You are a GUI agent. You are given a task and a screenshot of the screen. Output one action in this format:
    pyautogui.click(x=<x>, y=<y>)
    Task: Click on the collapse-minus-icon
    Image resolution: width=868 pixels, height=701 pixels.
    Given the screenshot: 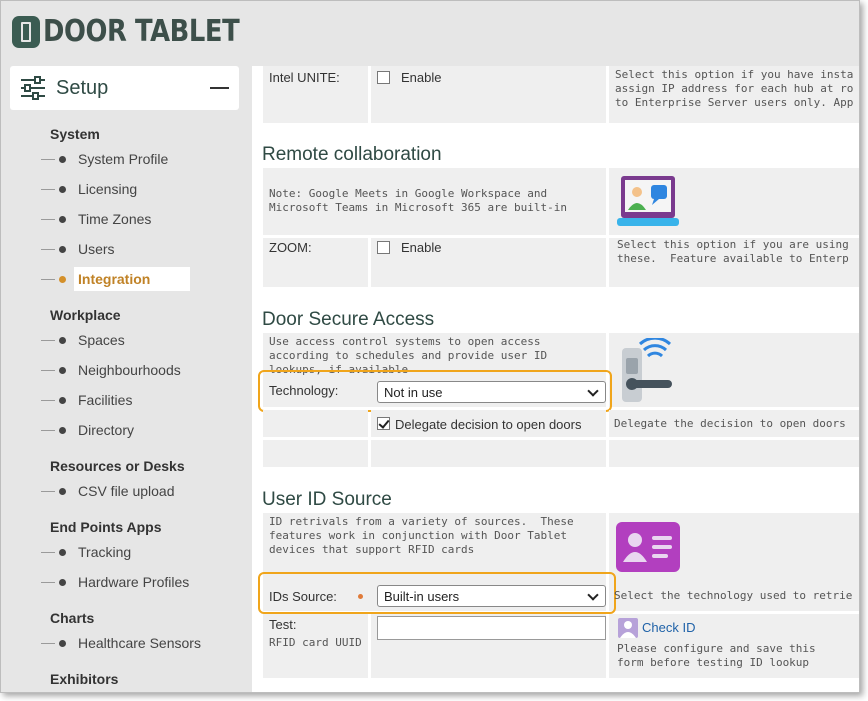 What is the action you would take?
    pyautogui.click(x=219, y=88)
    